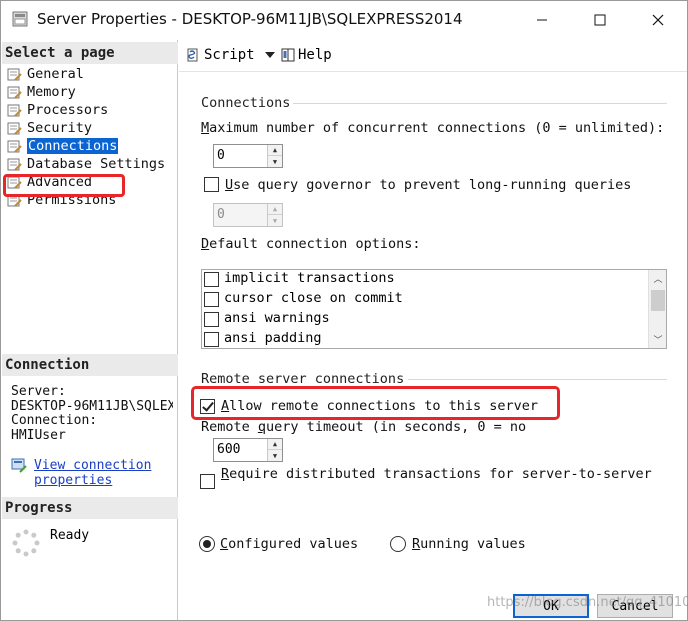 The width and height of the screenshot is (688, 621). What do you see at coordinates (311, 244) in the screenshot?
I see `default-options-label: Default connection options:` at bounding box center [311, 244].